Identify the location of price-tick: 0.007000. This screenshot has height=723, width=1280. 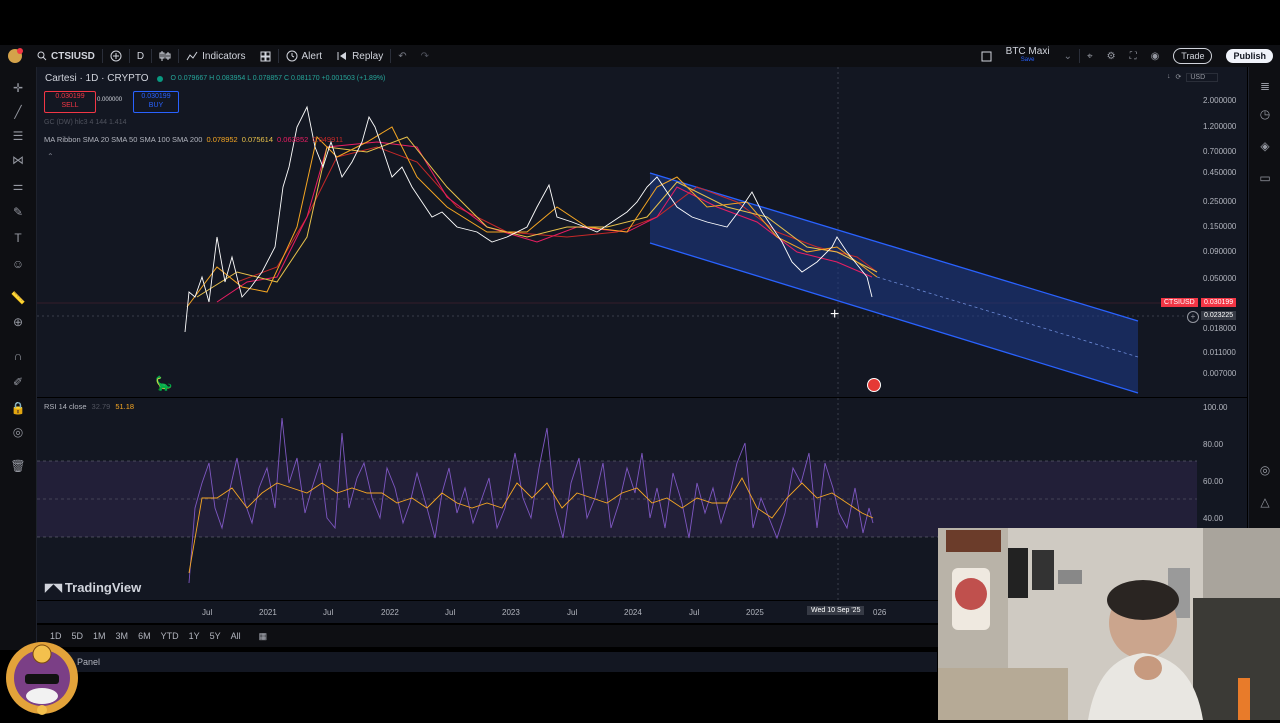
(1220, 373).